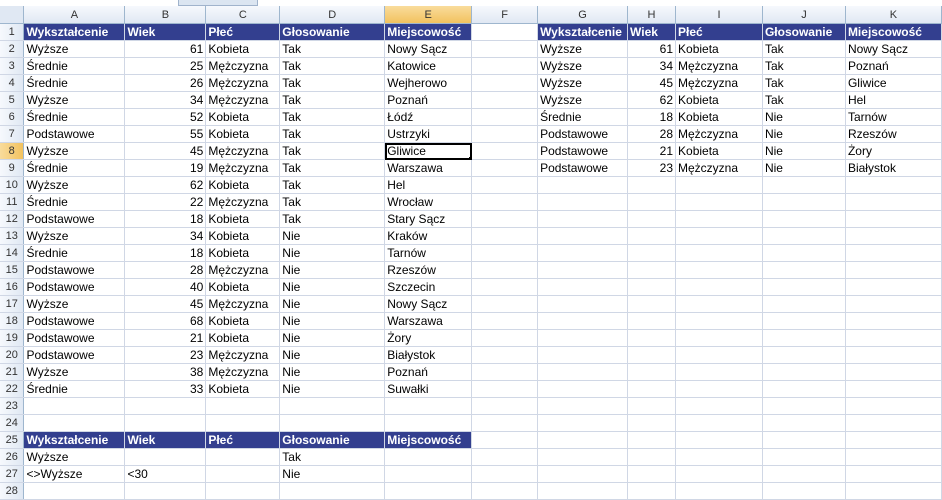  What do you see at coordinates (505, 168) in the screenshot?
I see `cell-f9` at bounding box center [505, 168].